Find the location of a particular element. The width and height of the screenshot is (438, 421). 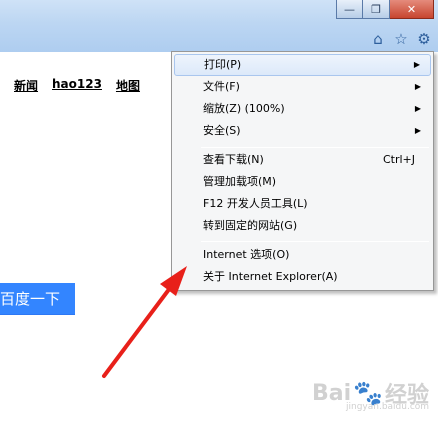

window-controls: — ❐ ✕ is located at coordinates (385, 9).